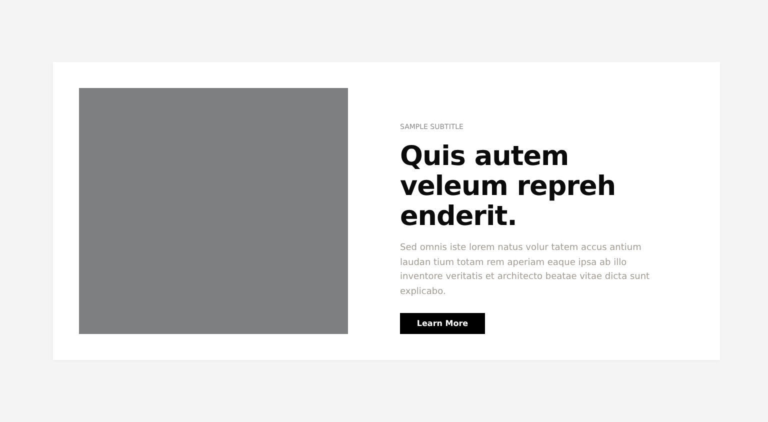  Describe the element at coordinates (508, 187) in the screenshot. I see `heading: Quis autem veleum repreh enderit.` at that location.